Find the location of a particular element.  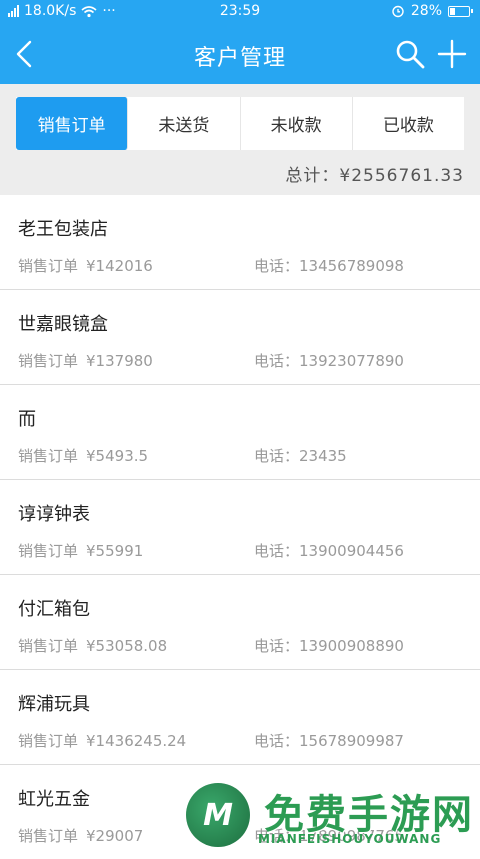

list-item: 谆谆钟表 销售订单 ¥55991 电话：13900904456 is located at coordinates (240, 527).